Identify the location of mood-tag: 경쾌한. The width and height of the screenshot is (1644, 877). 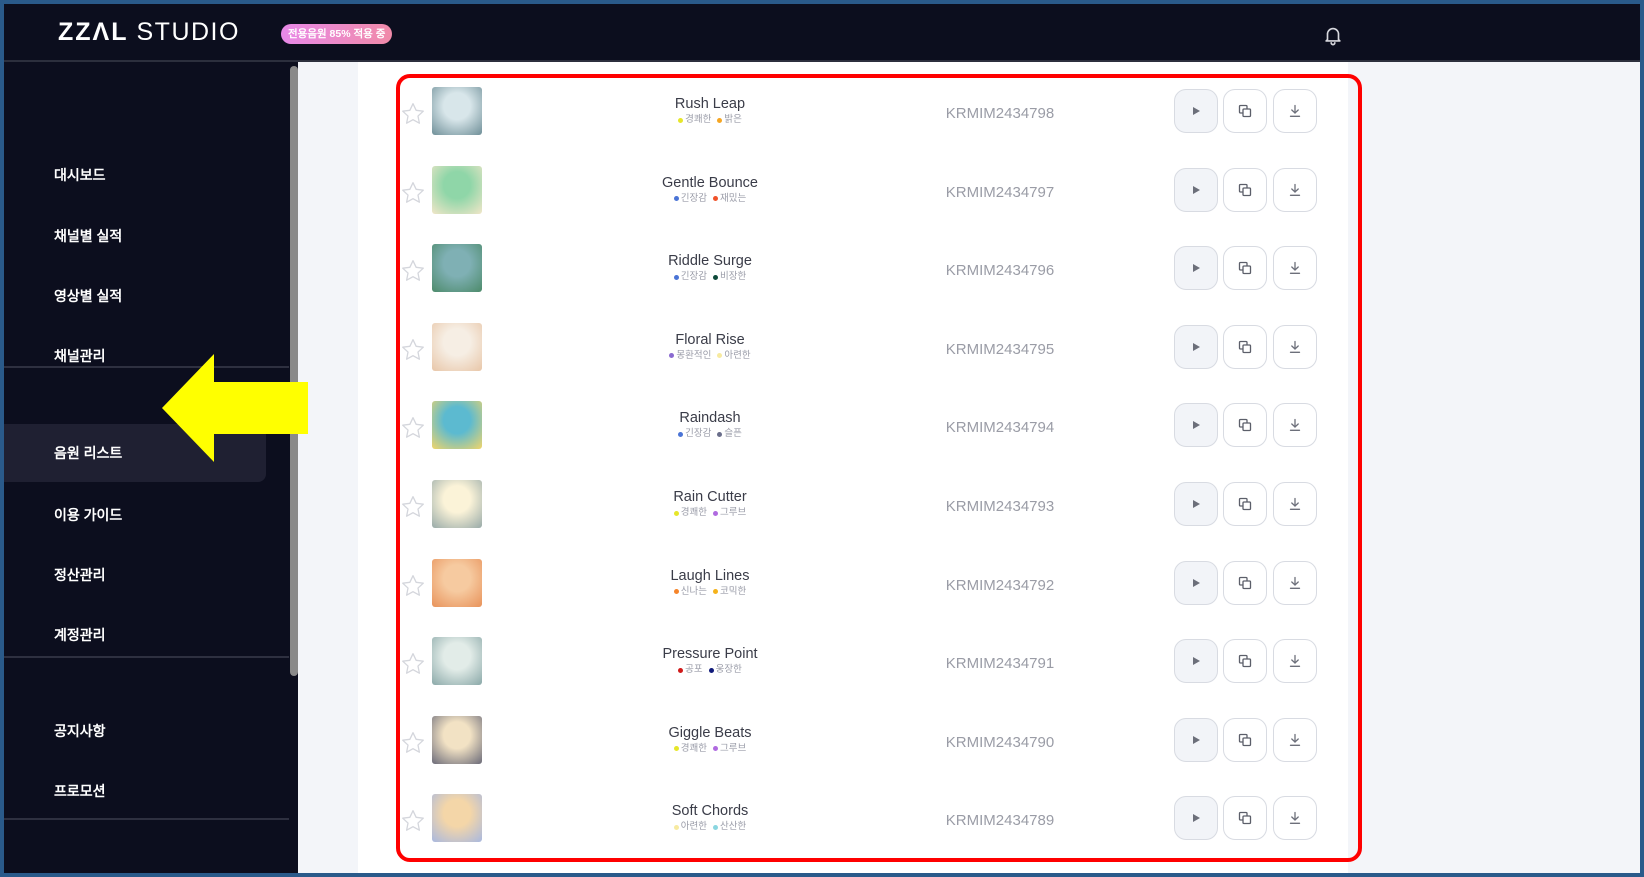
(694, 120).